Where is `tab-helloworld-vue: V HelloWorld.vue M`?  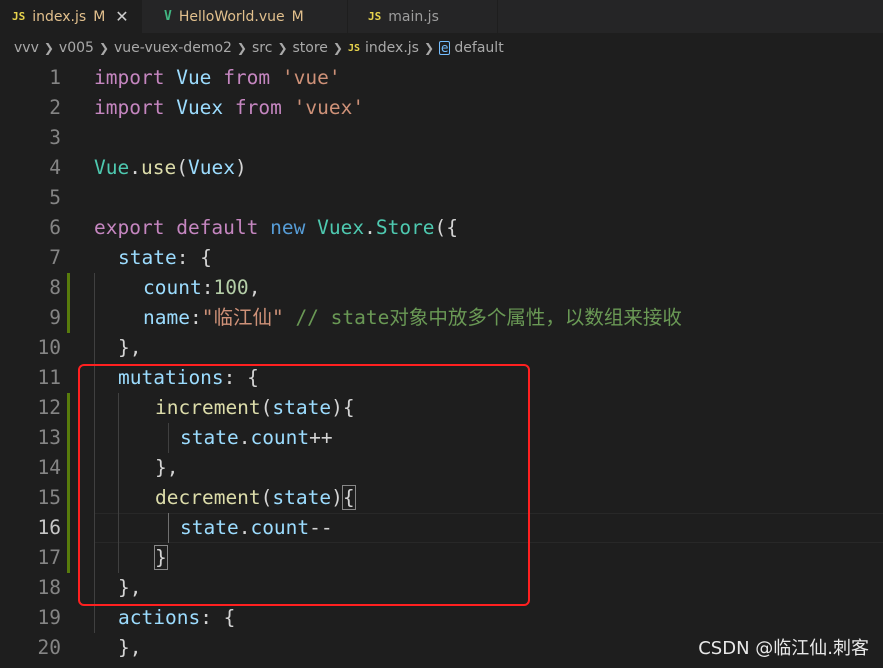
tab-helloworld-vue: V HelloWorld.vue M is located at coordinates (245, 16).